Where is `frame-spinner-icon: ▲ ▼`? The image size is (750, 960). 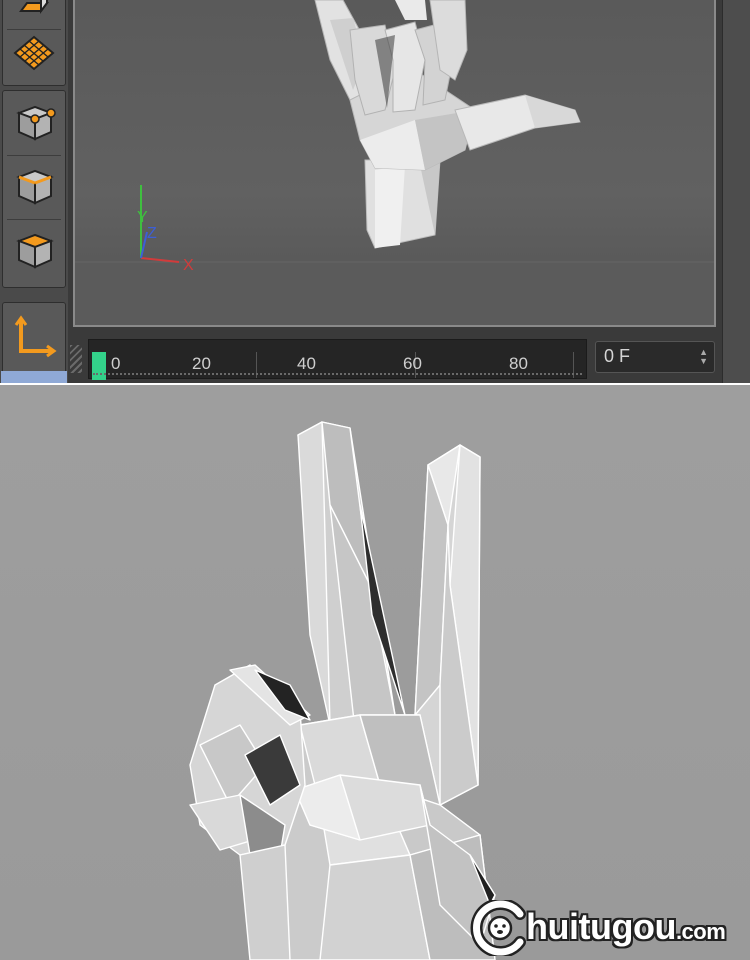 frame-spinner-icon: ▲ ▼ is located at coordinates (703, 357).